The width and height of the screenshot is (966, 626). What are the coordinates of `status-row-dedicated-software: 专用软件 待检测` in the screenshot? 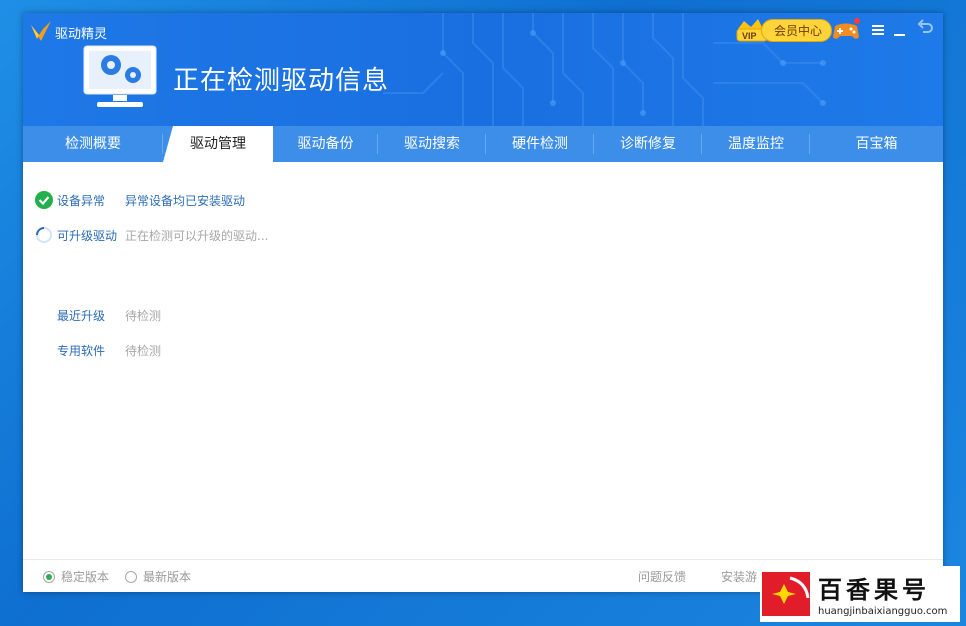 It's located at (98, 350).